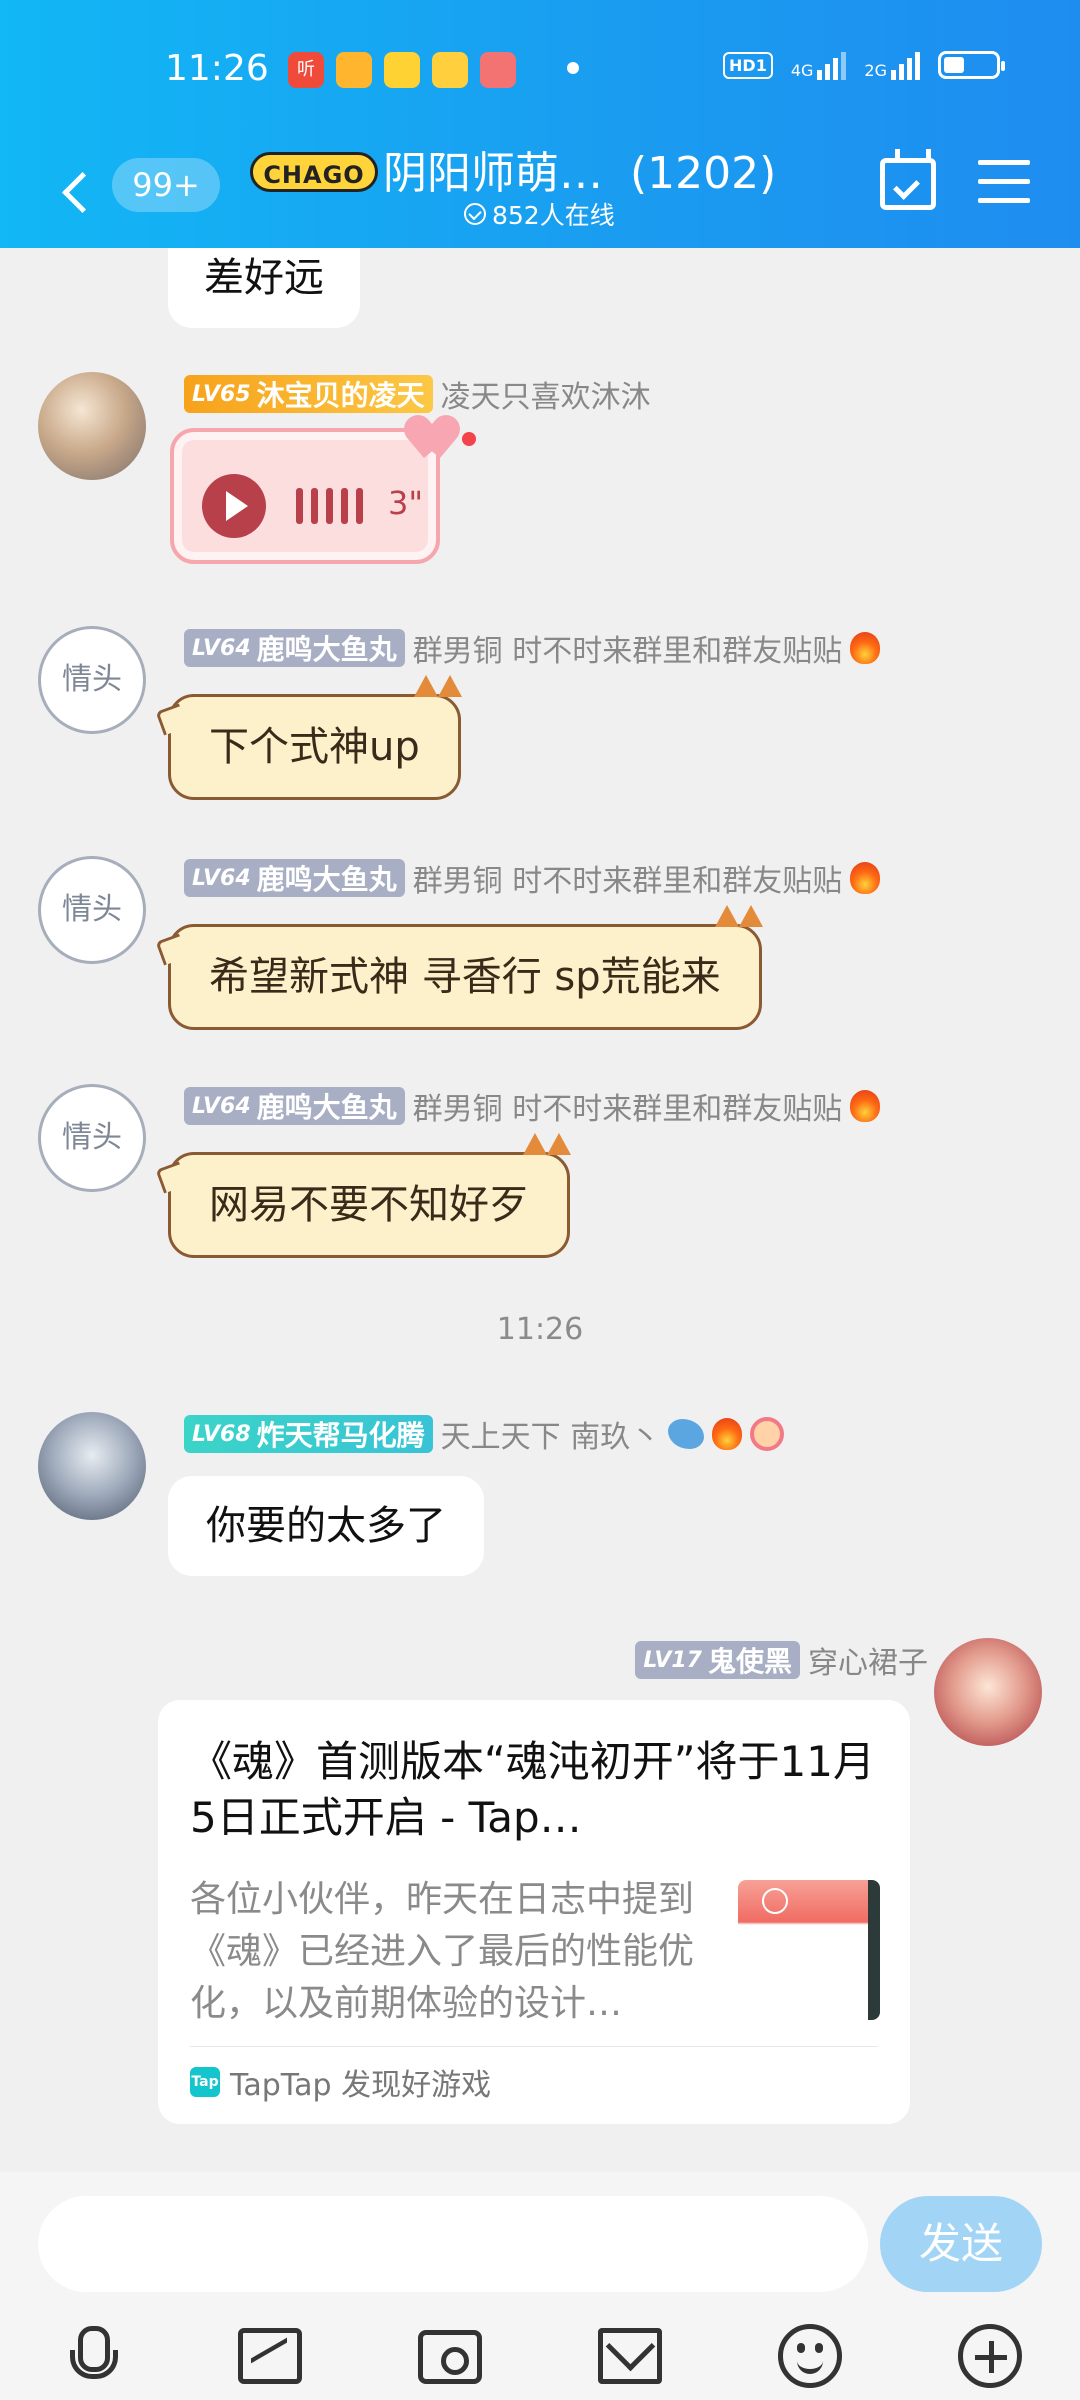 This screenshot has height=2400, width=1080. I want to click on input-bar: 发送, so click(540, 2286).